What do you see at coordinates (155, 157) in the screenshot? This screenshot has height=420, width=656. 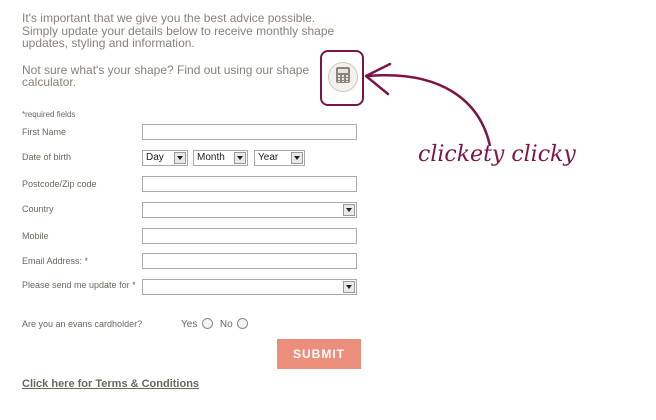 I see `dob-day-value: Day` at bounding box center [155, 157].